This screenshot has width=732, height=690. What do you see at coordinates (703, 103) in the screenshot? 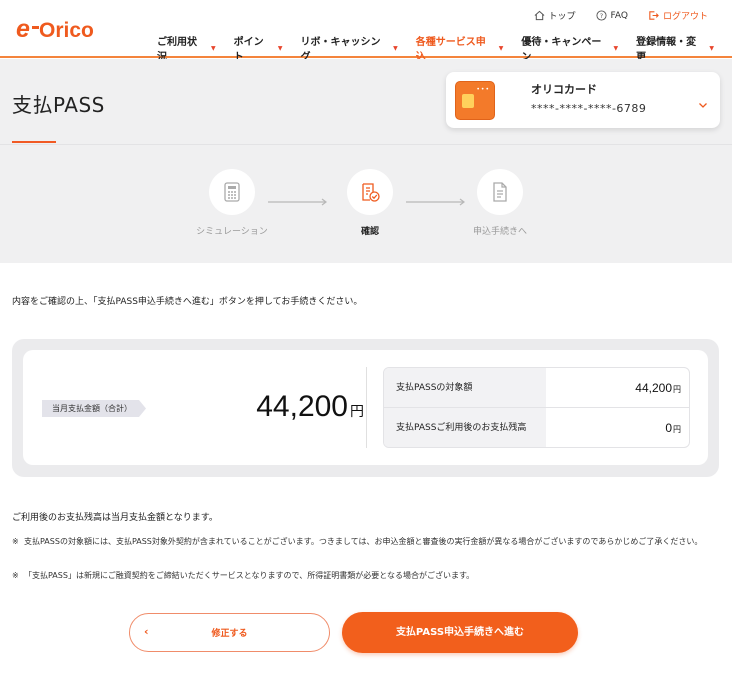
I see `chevron-down-icon` at bounding box center [703, 103].